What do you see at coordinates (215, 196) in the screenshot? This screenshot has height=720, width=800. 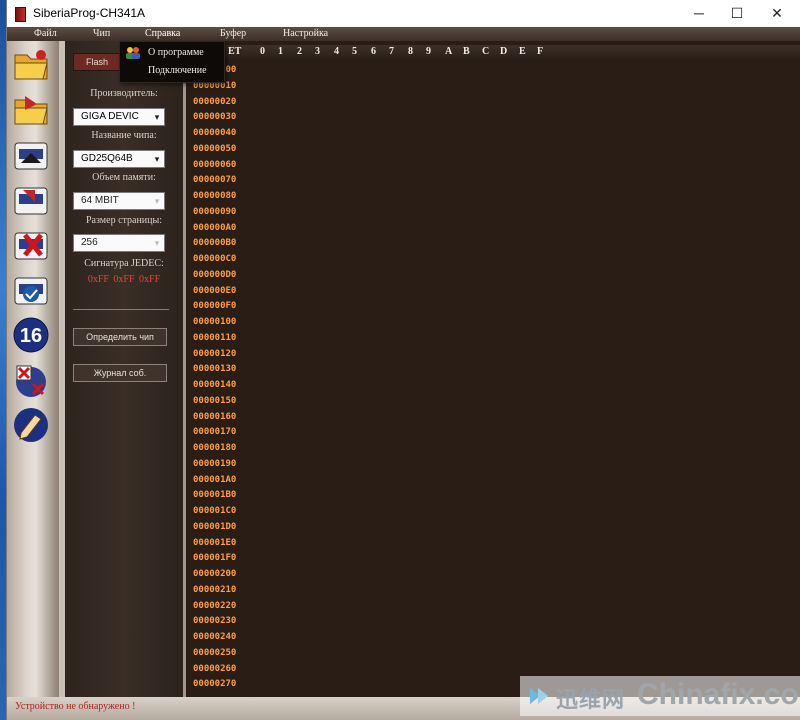 I see `offset-row: 00000080` at bounding box center [215, 196].